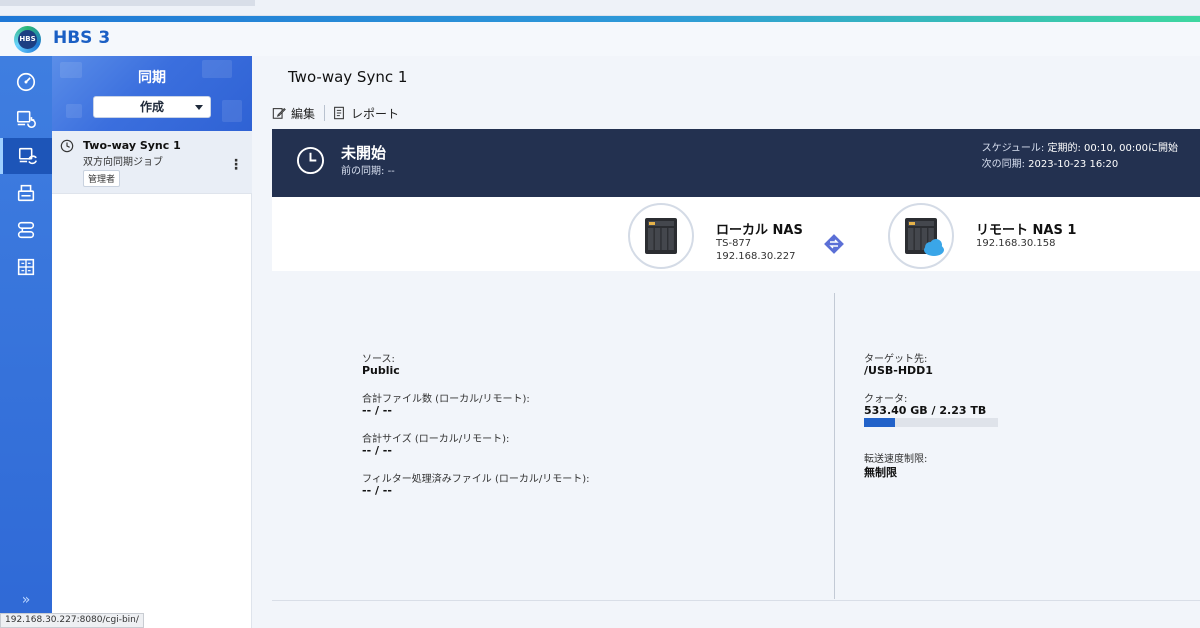  Describe the element at coordinates (236, 165) in the screenshot. I see `more-options-icon: ⋮` at that location.